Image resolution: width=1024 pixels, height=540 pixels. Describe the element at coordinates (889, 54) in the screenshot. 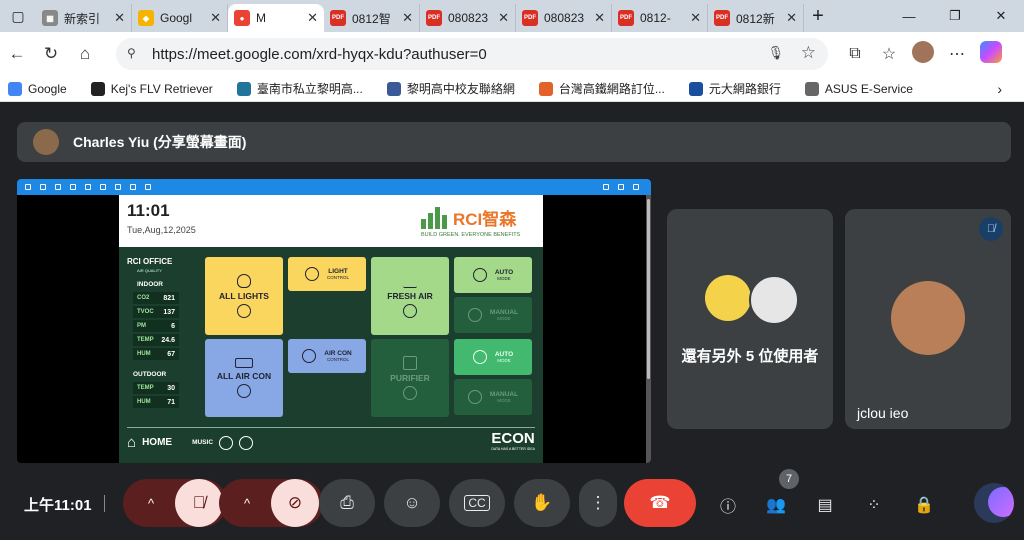

I see `favorites-icon: ☆` at that location.